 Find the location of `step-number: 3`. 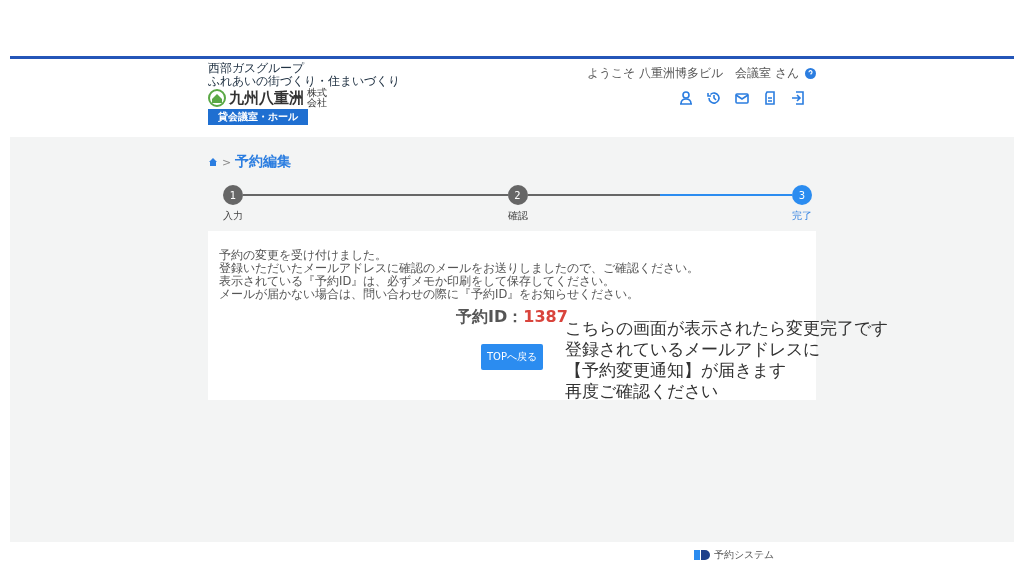

step-number: 3 is located at coordinates (802, 195).